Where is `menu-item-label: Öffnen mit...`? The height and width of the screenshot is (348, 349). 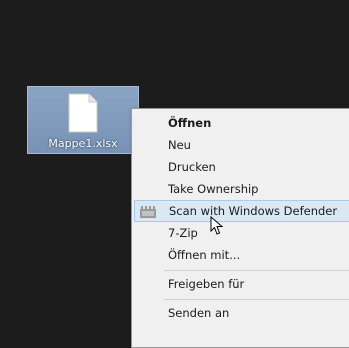
menu-item-label: Öffnen mit... is located at coordinates (204, 255).